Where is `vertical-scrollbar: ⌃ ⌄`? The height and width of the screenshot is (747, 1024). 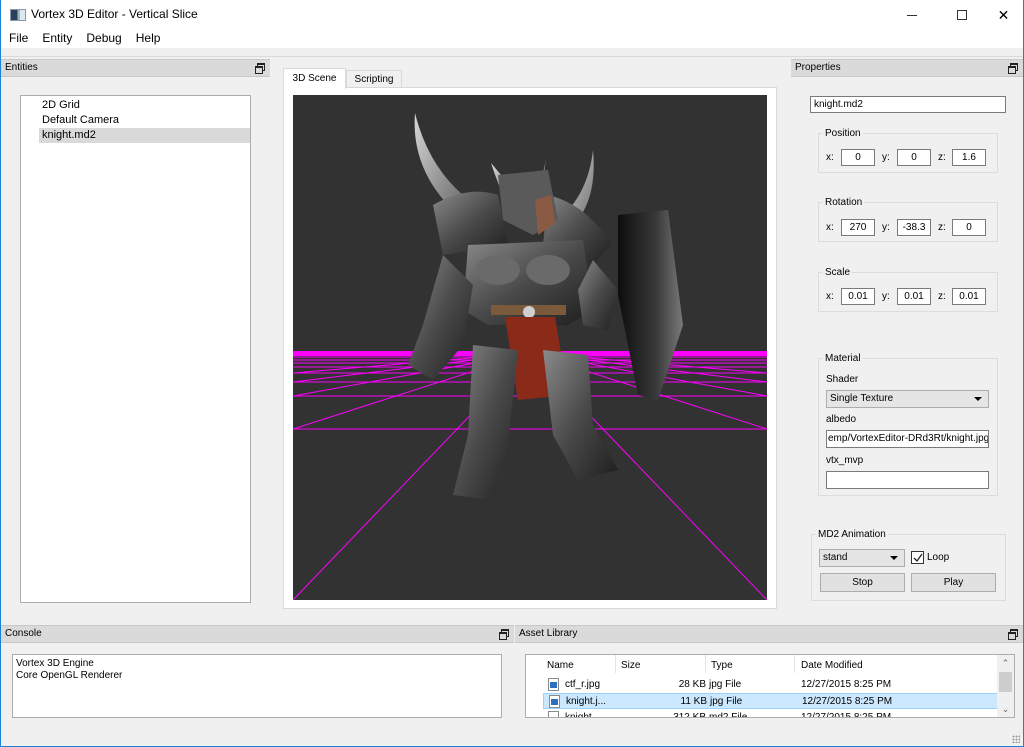
vertical-scrollbar: ⌃ ⌄ is located at coordinates (1005, 686).